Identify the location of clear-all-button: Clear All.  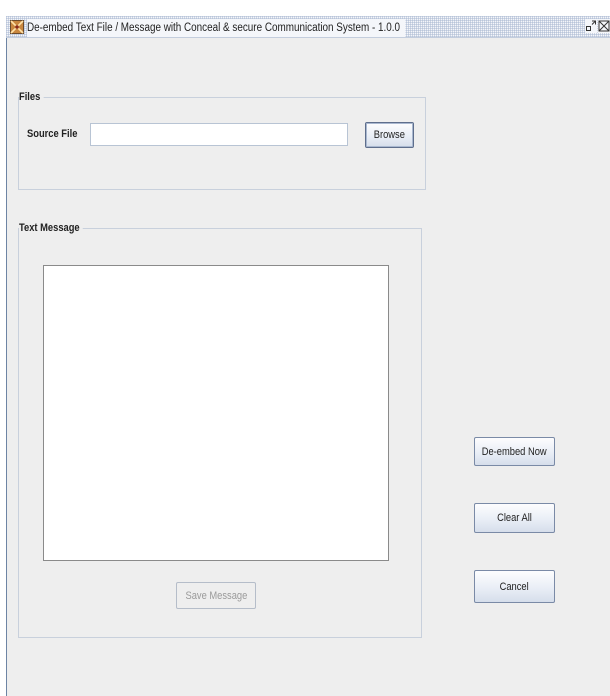
(514, 518).